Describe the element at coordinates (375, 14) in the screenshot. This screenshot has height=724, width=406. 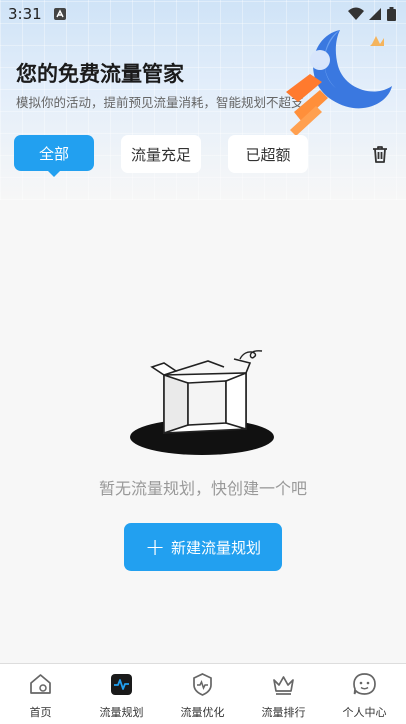
I see `signal-icon` at that location.